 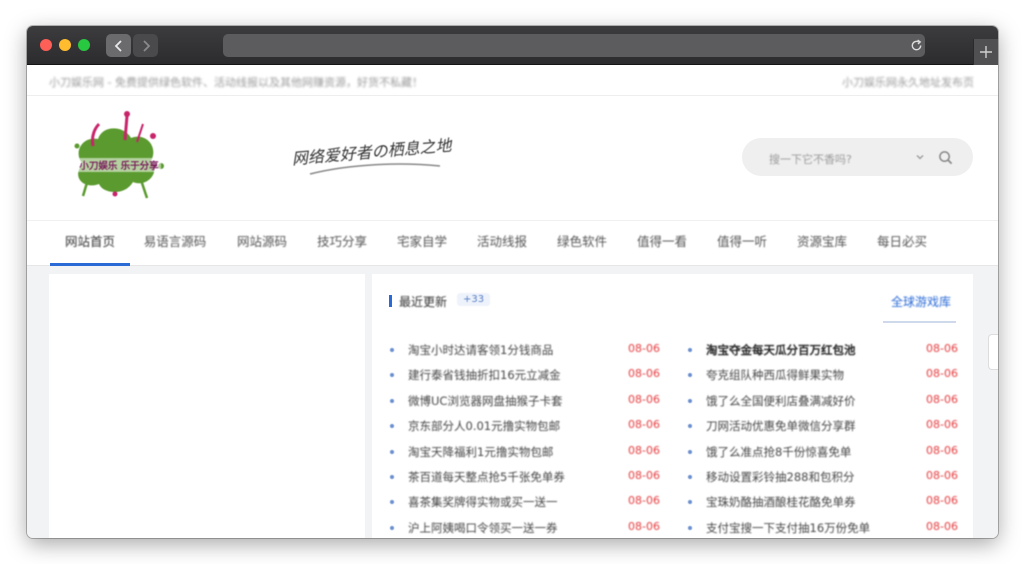 I want to click on list-item-title: 淘宝小时达请客领1分钱商品, so click(x=480, y=350).